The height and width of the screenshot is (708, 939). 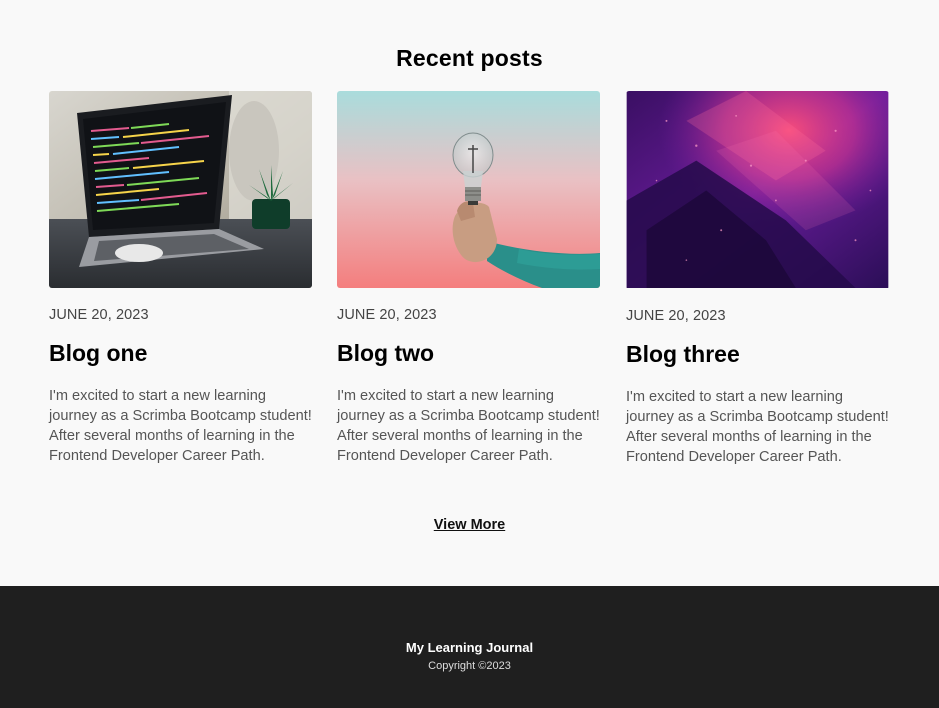 I want to click on post-title: Blog three, so click(x=757, y=355).